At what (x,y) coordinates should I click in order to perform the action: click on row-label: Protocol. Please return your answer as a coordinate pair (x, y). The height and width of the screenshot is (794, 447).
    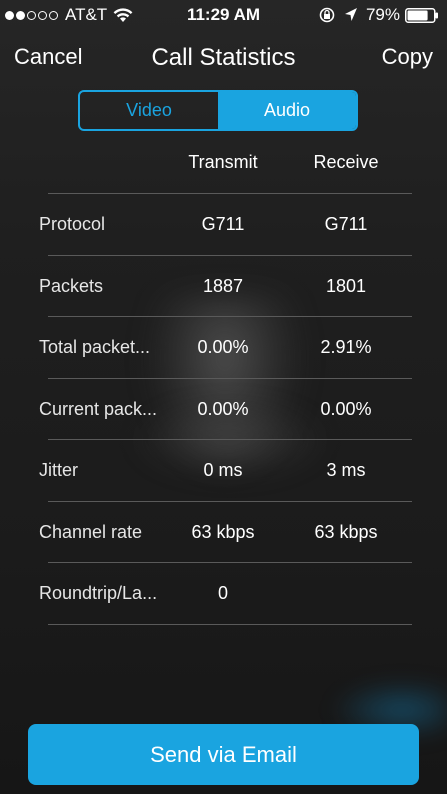
    Looking at the image, I should click on (72, 224).